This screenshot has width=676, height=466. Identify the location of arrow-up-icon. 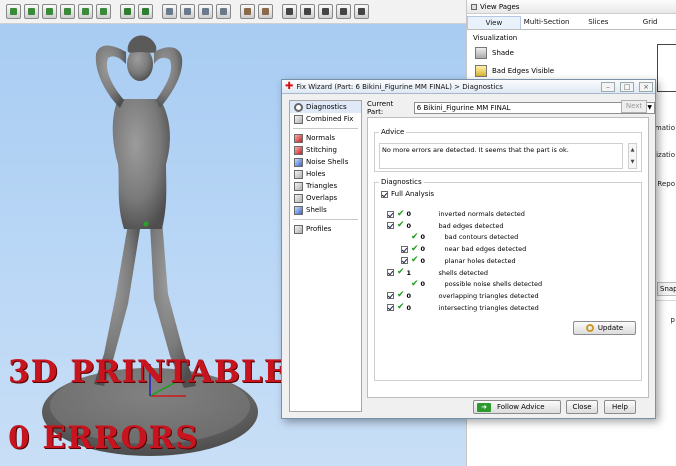
(307, 11).